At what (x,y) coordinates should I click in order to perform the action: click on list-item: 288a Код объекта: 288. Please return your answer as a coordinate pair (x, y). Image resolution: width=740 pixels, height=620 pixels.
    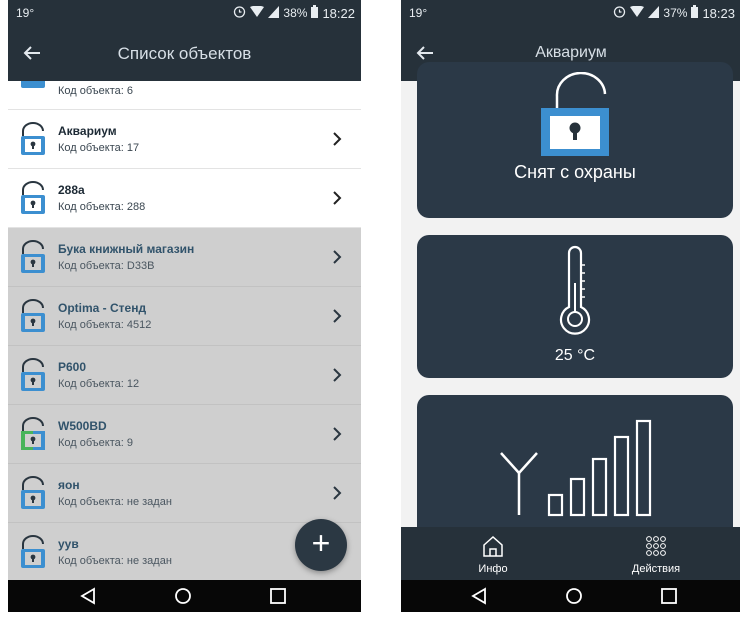
    Looking at the image, I should click on (184, 198).